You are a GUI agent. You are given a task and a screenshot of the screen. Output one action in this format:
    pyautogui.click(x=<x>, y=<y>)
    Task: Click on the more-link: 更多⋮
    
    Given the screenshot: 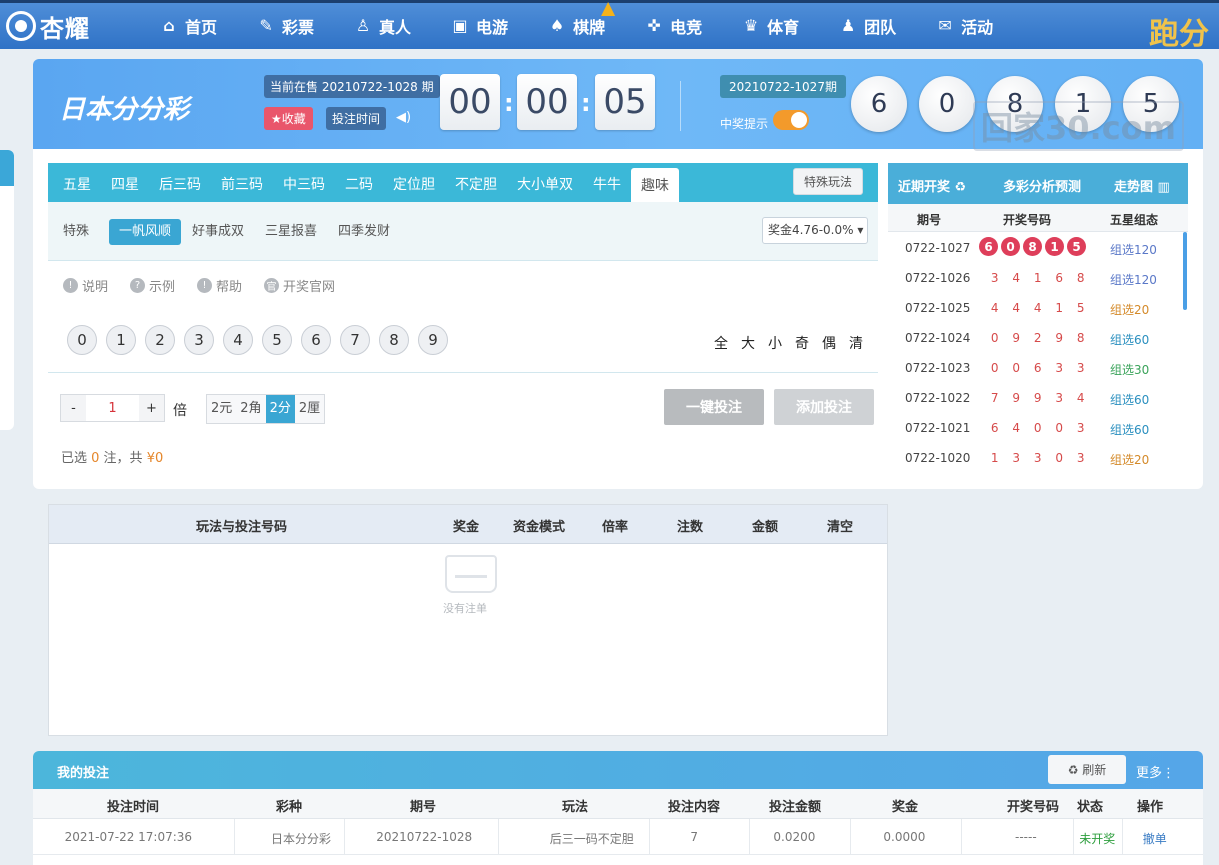 What is the action you would take?
    pyautogui.click(x=1155, y=771)
    